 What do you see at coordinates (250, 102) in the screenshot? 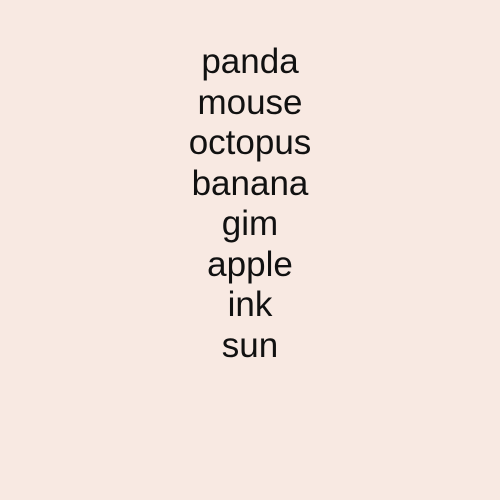
I see `word-item: mouse` at bounding box center [250, 102].